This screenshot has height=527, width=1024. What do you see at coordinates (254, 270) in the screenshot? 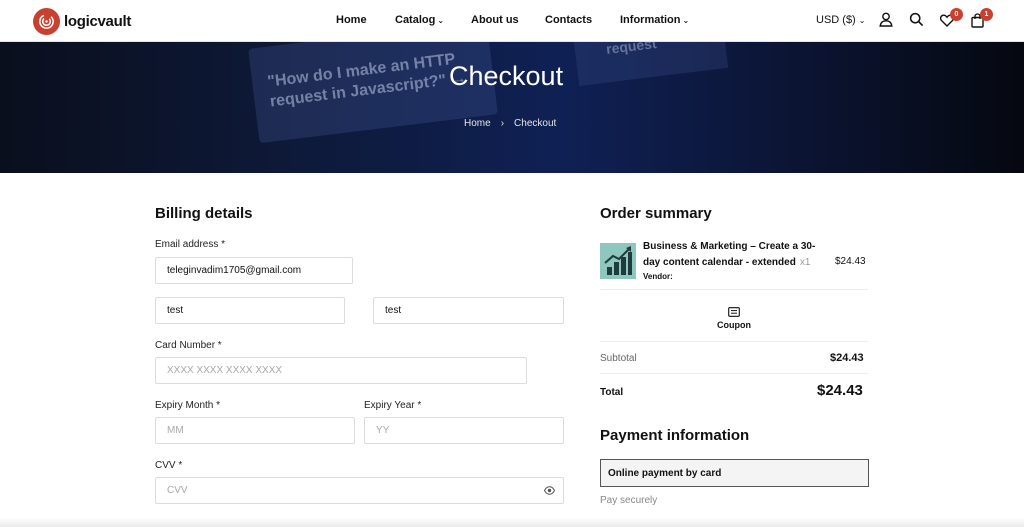
I see `email-field: teleginvadim1705@gmail.com` at bounding box center [254, 270].